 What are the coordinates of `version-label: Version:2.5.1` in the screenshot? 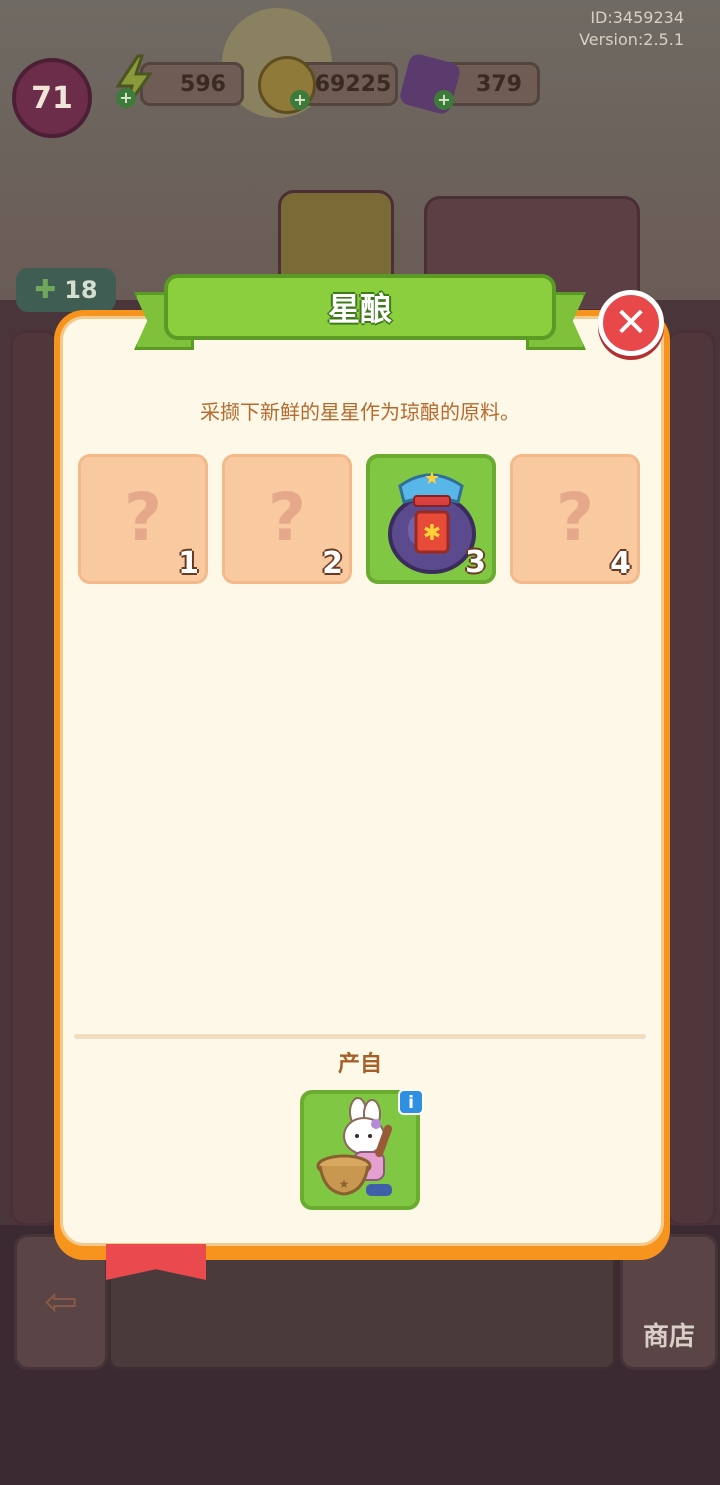 It's located at (631, 39).